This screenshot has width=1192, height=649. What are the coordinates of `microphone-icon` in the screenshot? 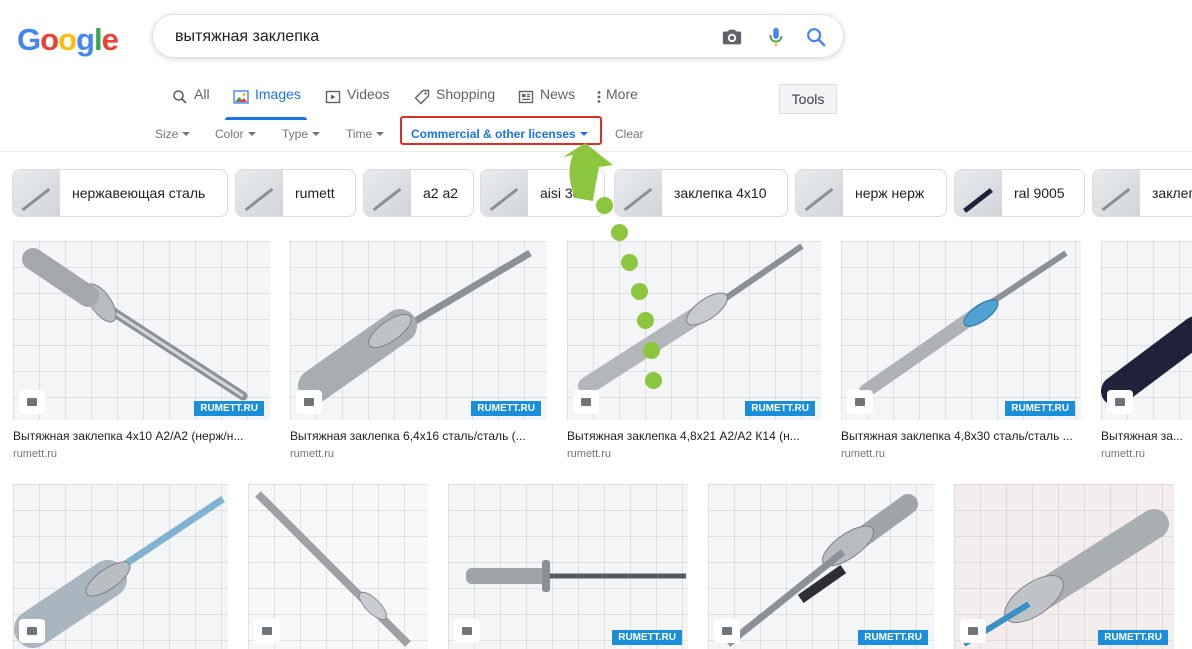 It's located at (776, 37).